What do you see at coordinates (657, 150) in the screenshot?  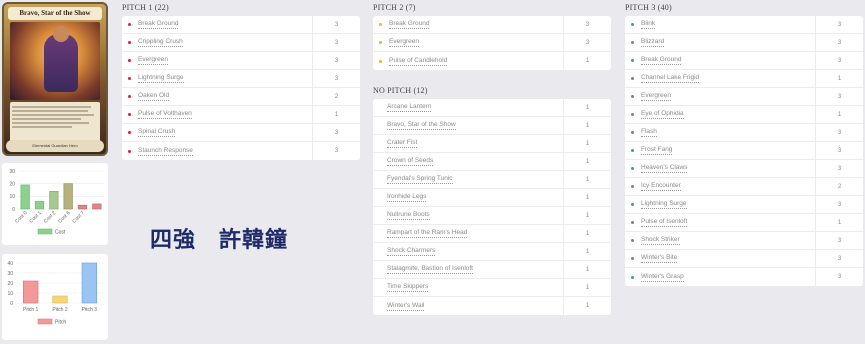 I see `card-name-link: Frost Fang` at bounding box center [657, 150].